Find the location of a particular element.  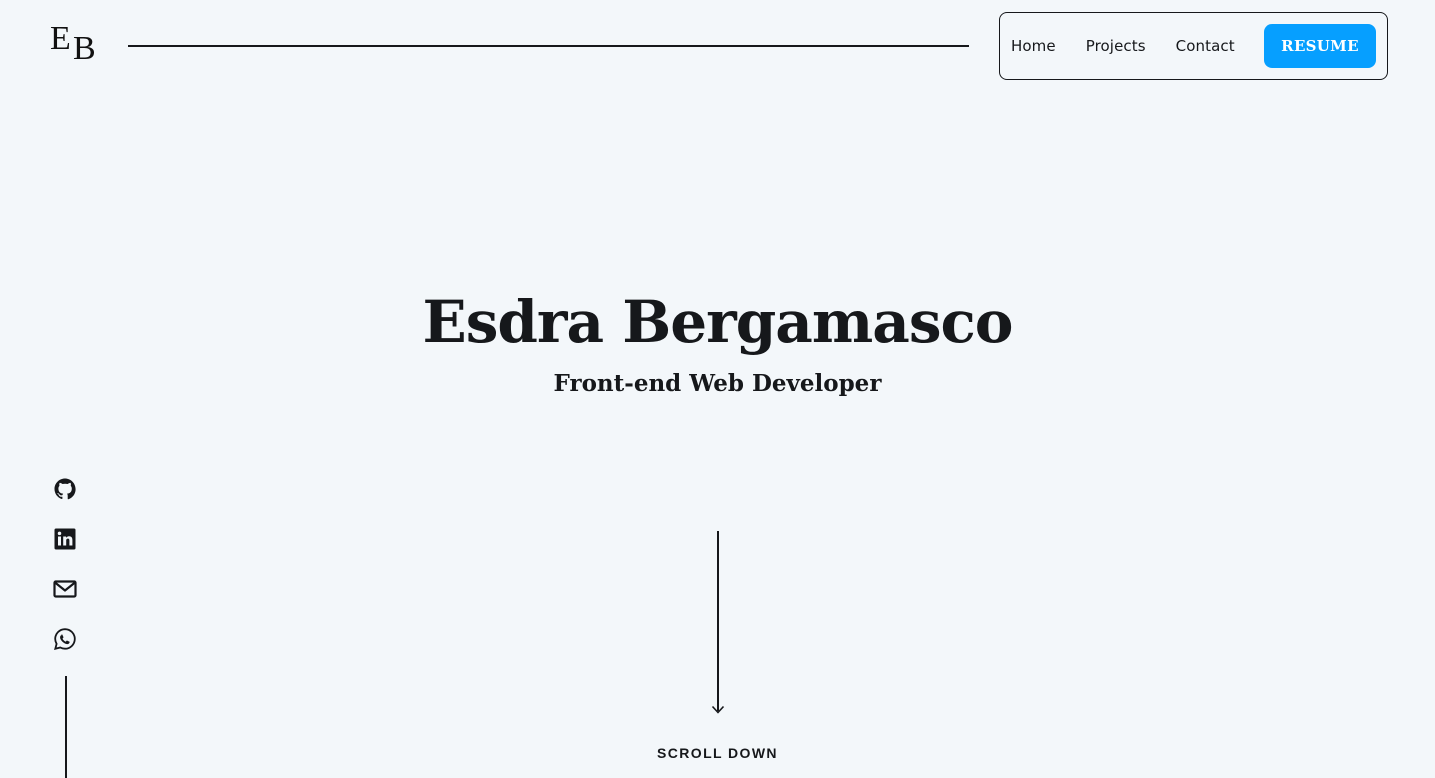

social-links is located at coordinates (65, 577).